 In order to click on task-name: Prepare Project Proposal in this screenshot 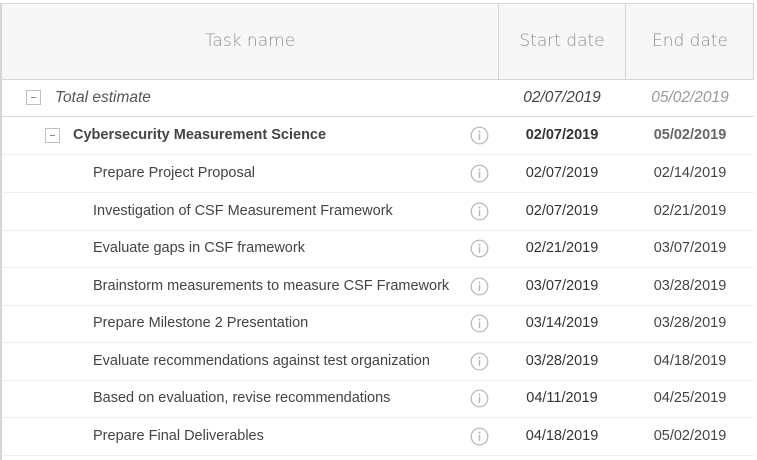, I will do `click(174, 173)`.